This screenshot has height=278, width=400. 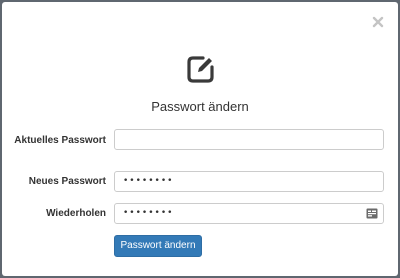 I want to click on repeat-password-field-wrapper: ••••••••, so click(x=249, y=213).